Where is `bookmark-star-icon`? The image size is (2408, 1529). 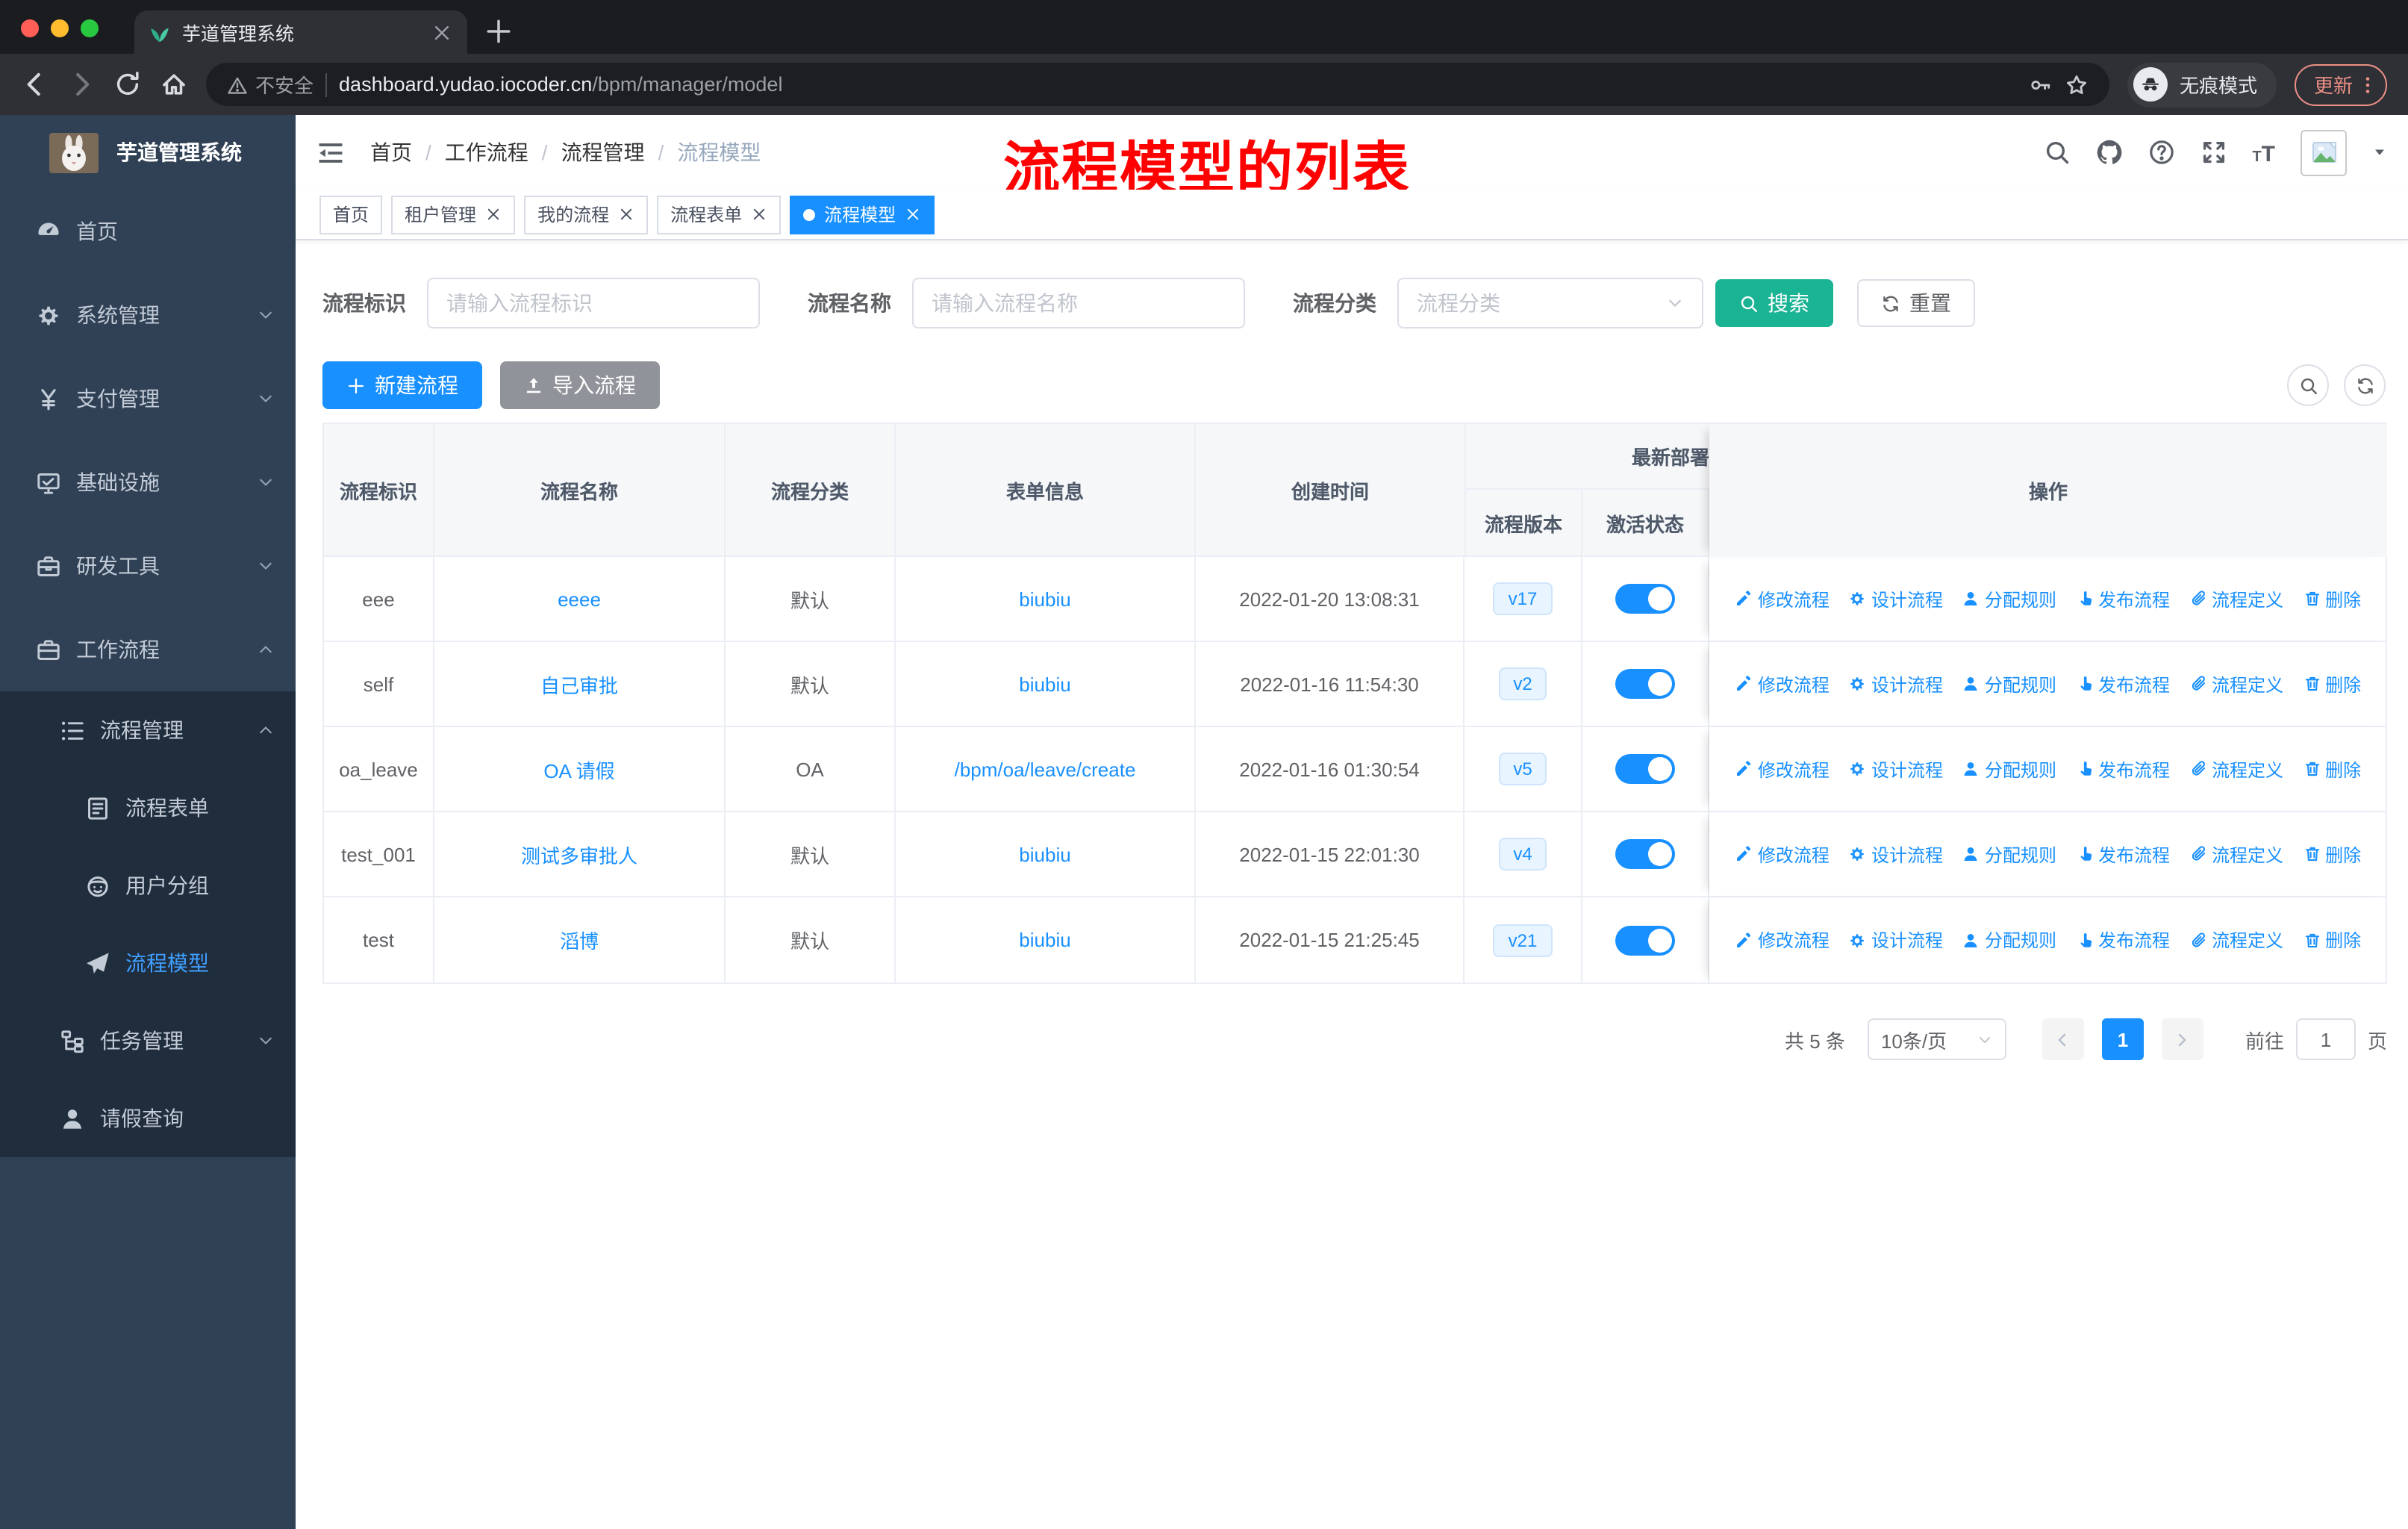
bookmark-star-icon is located at coordinates (2077, 84).